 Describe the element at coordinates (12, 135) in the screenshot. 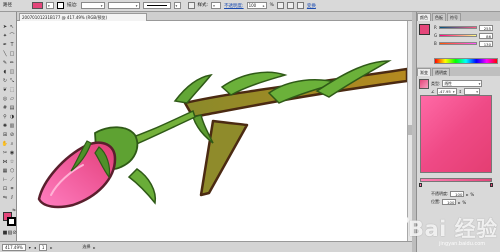

I see `slice-tool-icon: ⊘` at that location.